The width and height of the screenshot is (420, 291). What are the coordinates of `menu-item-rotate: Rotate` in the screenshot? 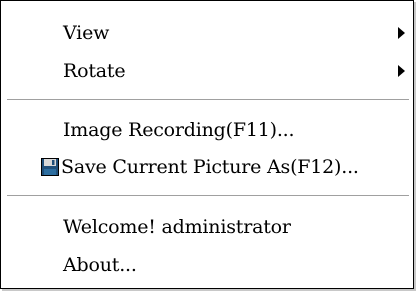 It's located at (207, 71).